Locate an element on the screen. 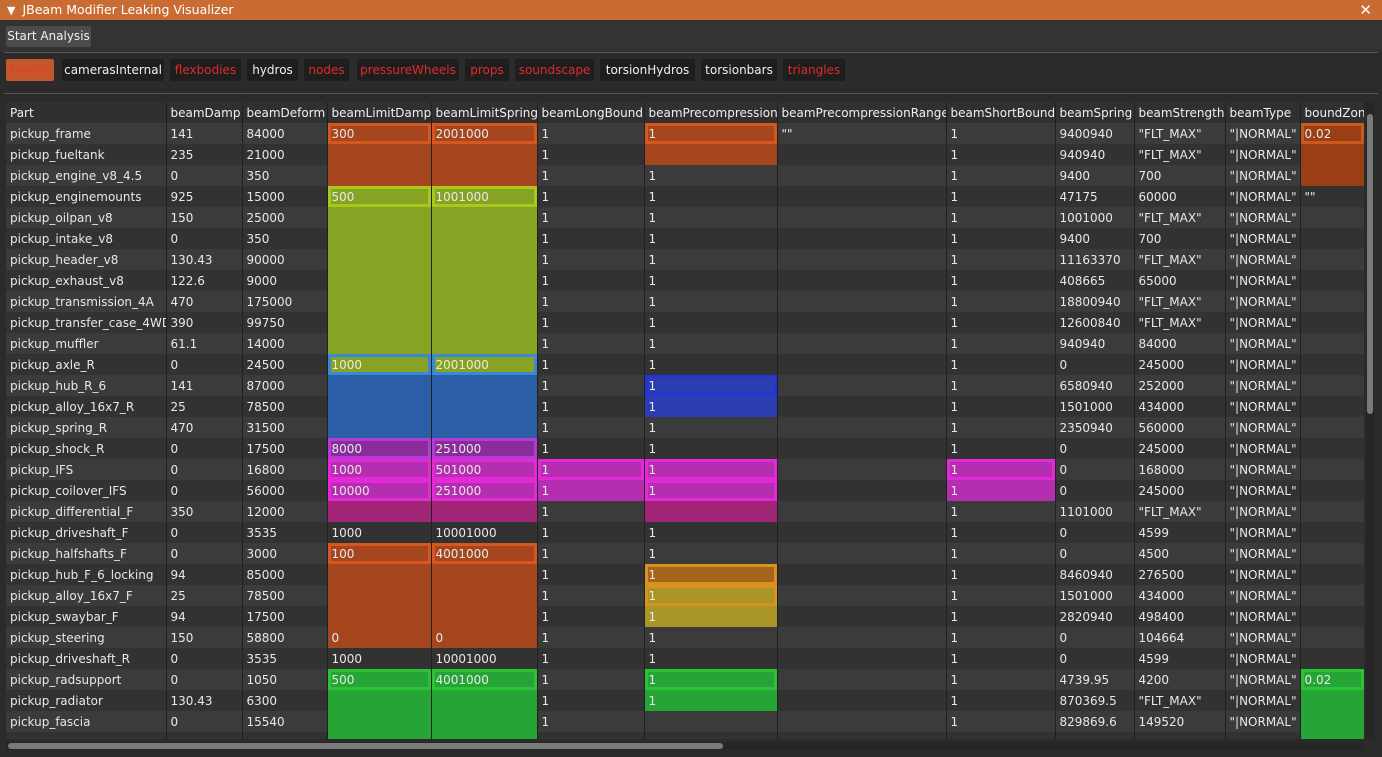 This screenshot has width=1382, height=757. cell-beamSpring: 9400 is located at coordinates (1095, 175).